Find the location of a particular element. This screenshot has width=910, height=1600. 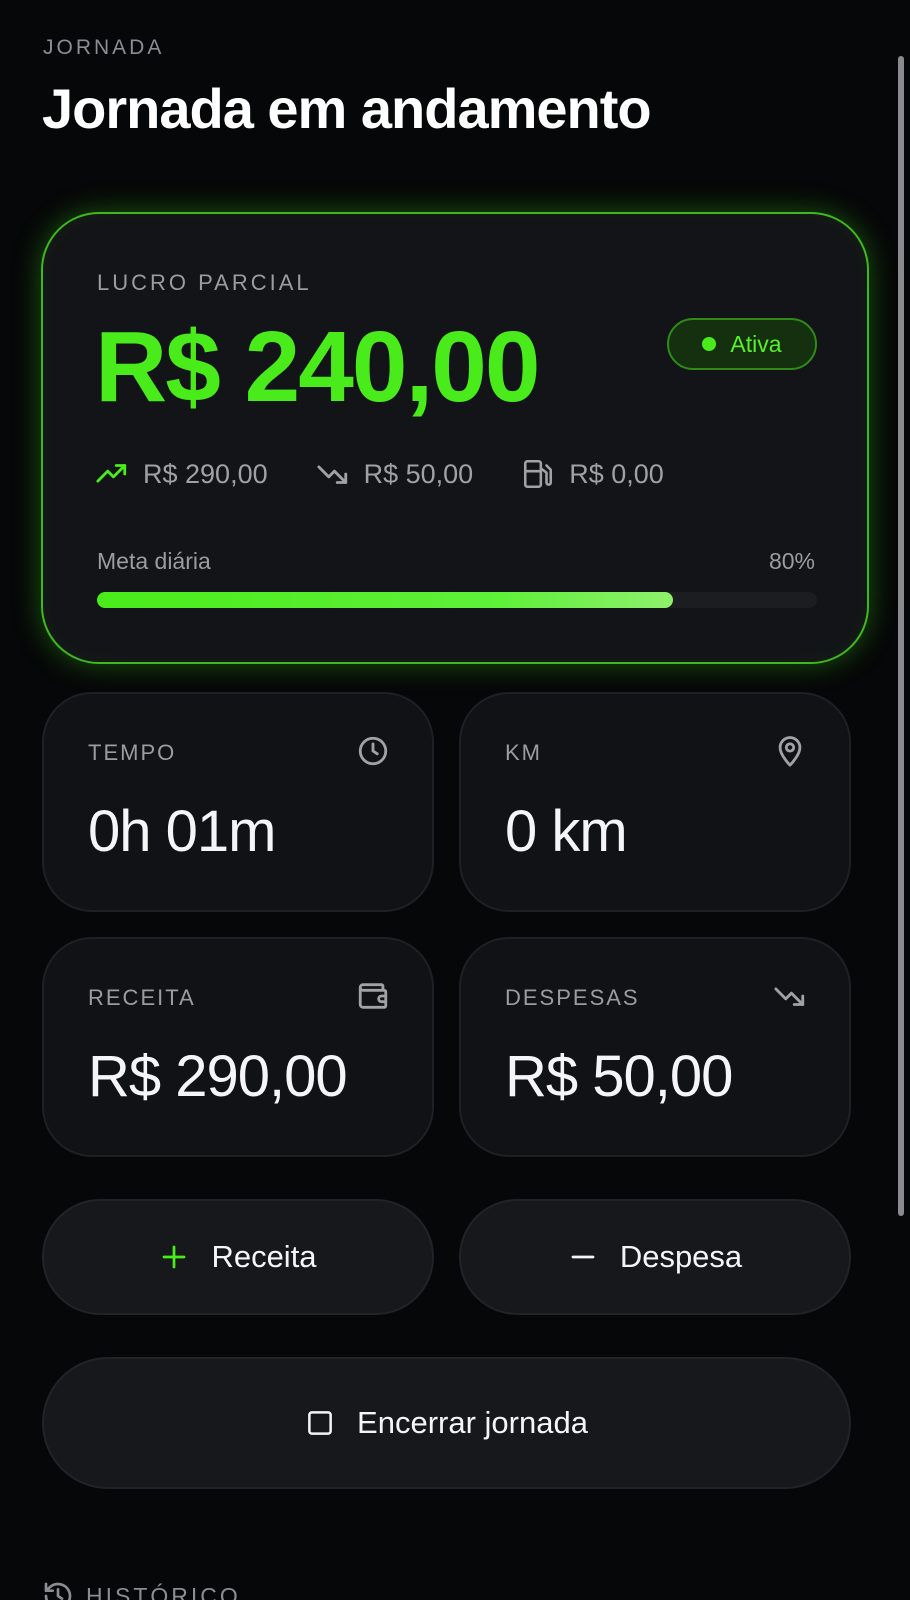

daily-goal-label: Meta diária is located at coordinates (154, 561).